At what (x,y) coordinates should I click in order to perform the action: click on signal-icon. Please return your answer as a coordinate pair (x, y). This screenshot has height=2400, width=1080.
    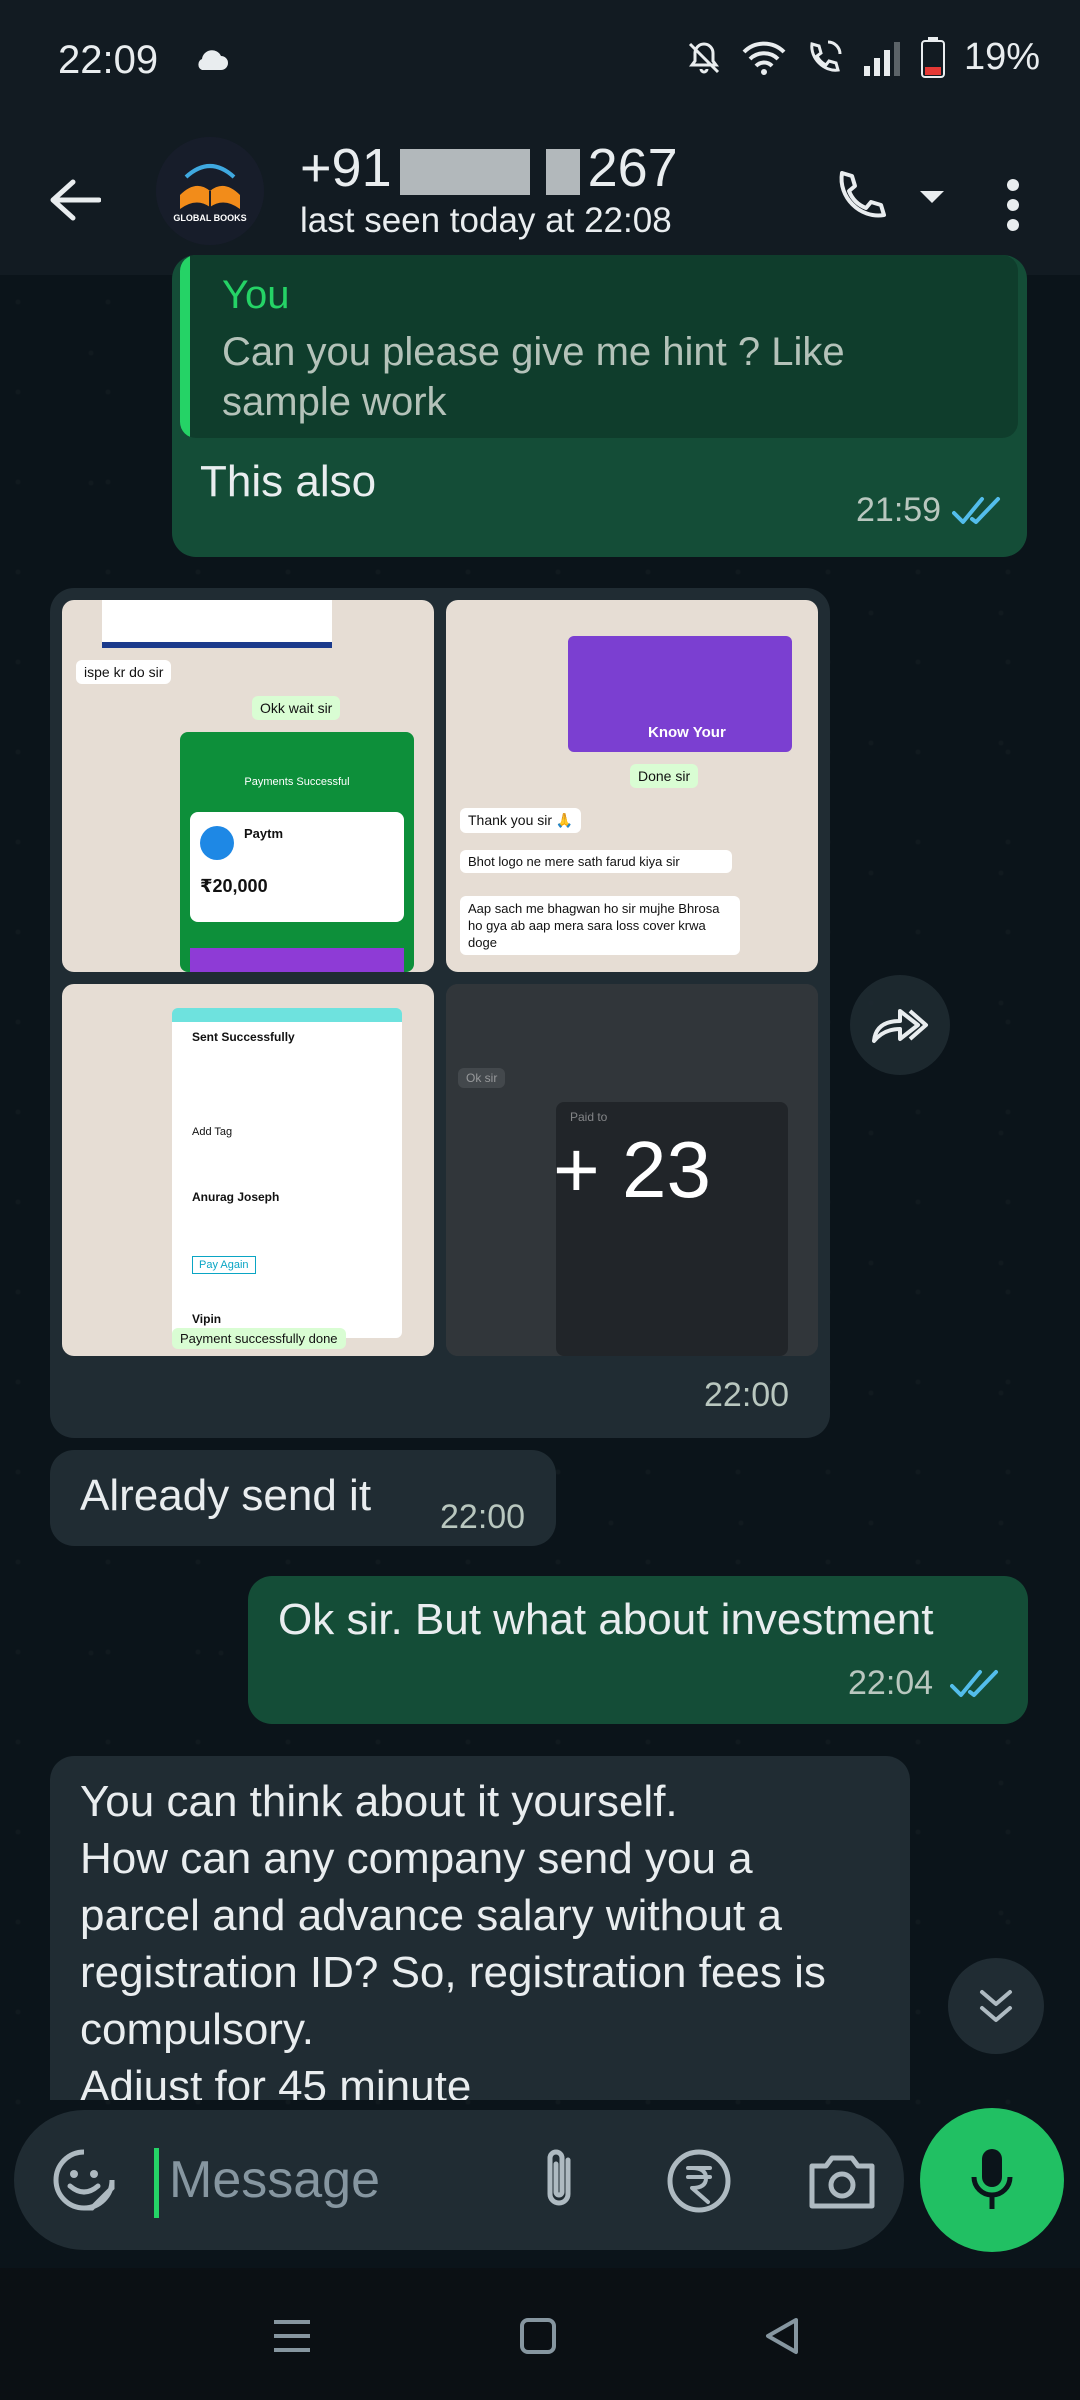
    Looking at the image, I should click on (881, 58).